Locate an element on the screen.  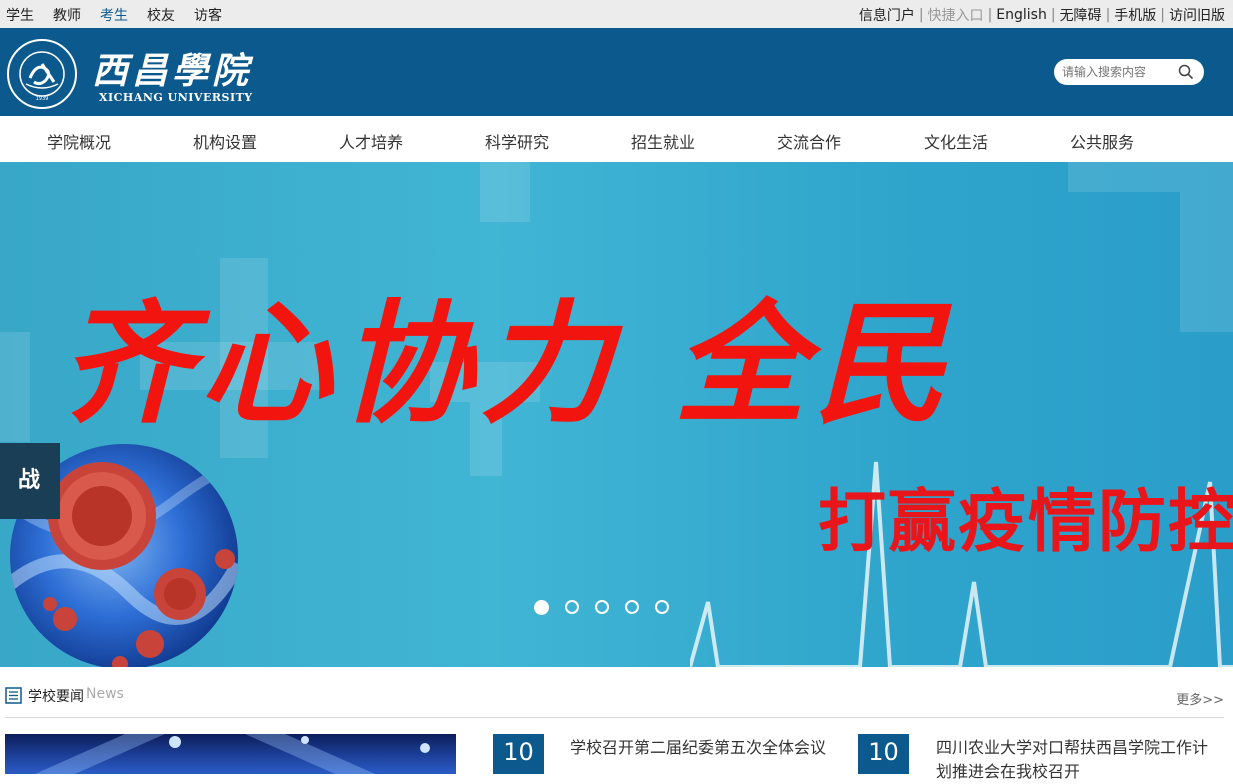
university-emblem-icon: 1939 is located at coordinates (42, 74).